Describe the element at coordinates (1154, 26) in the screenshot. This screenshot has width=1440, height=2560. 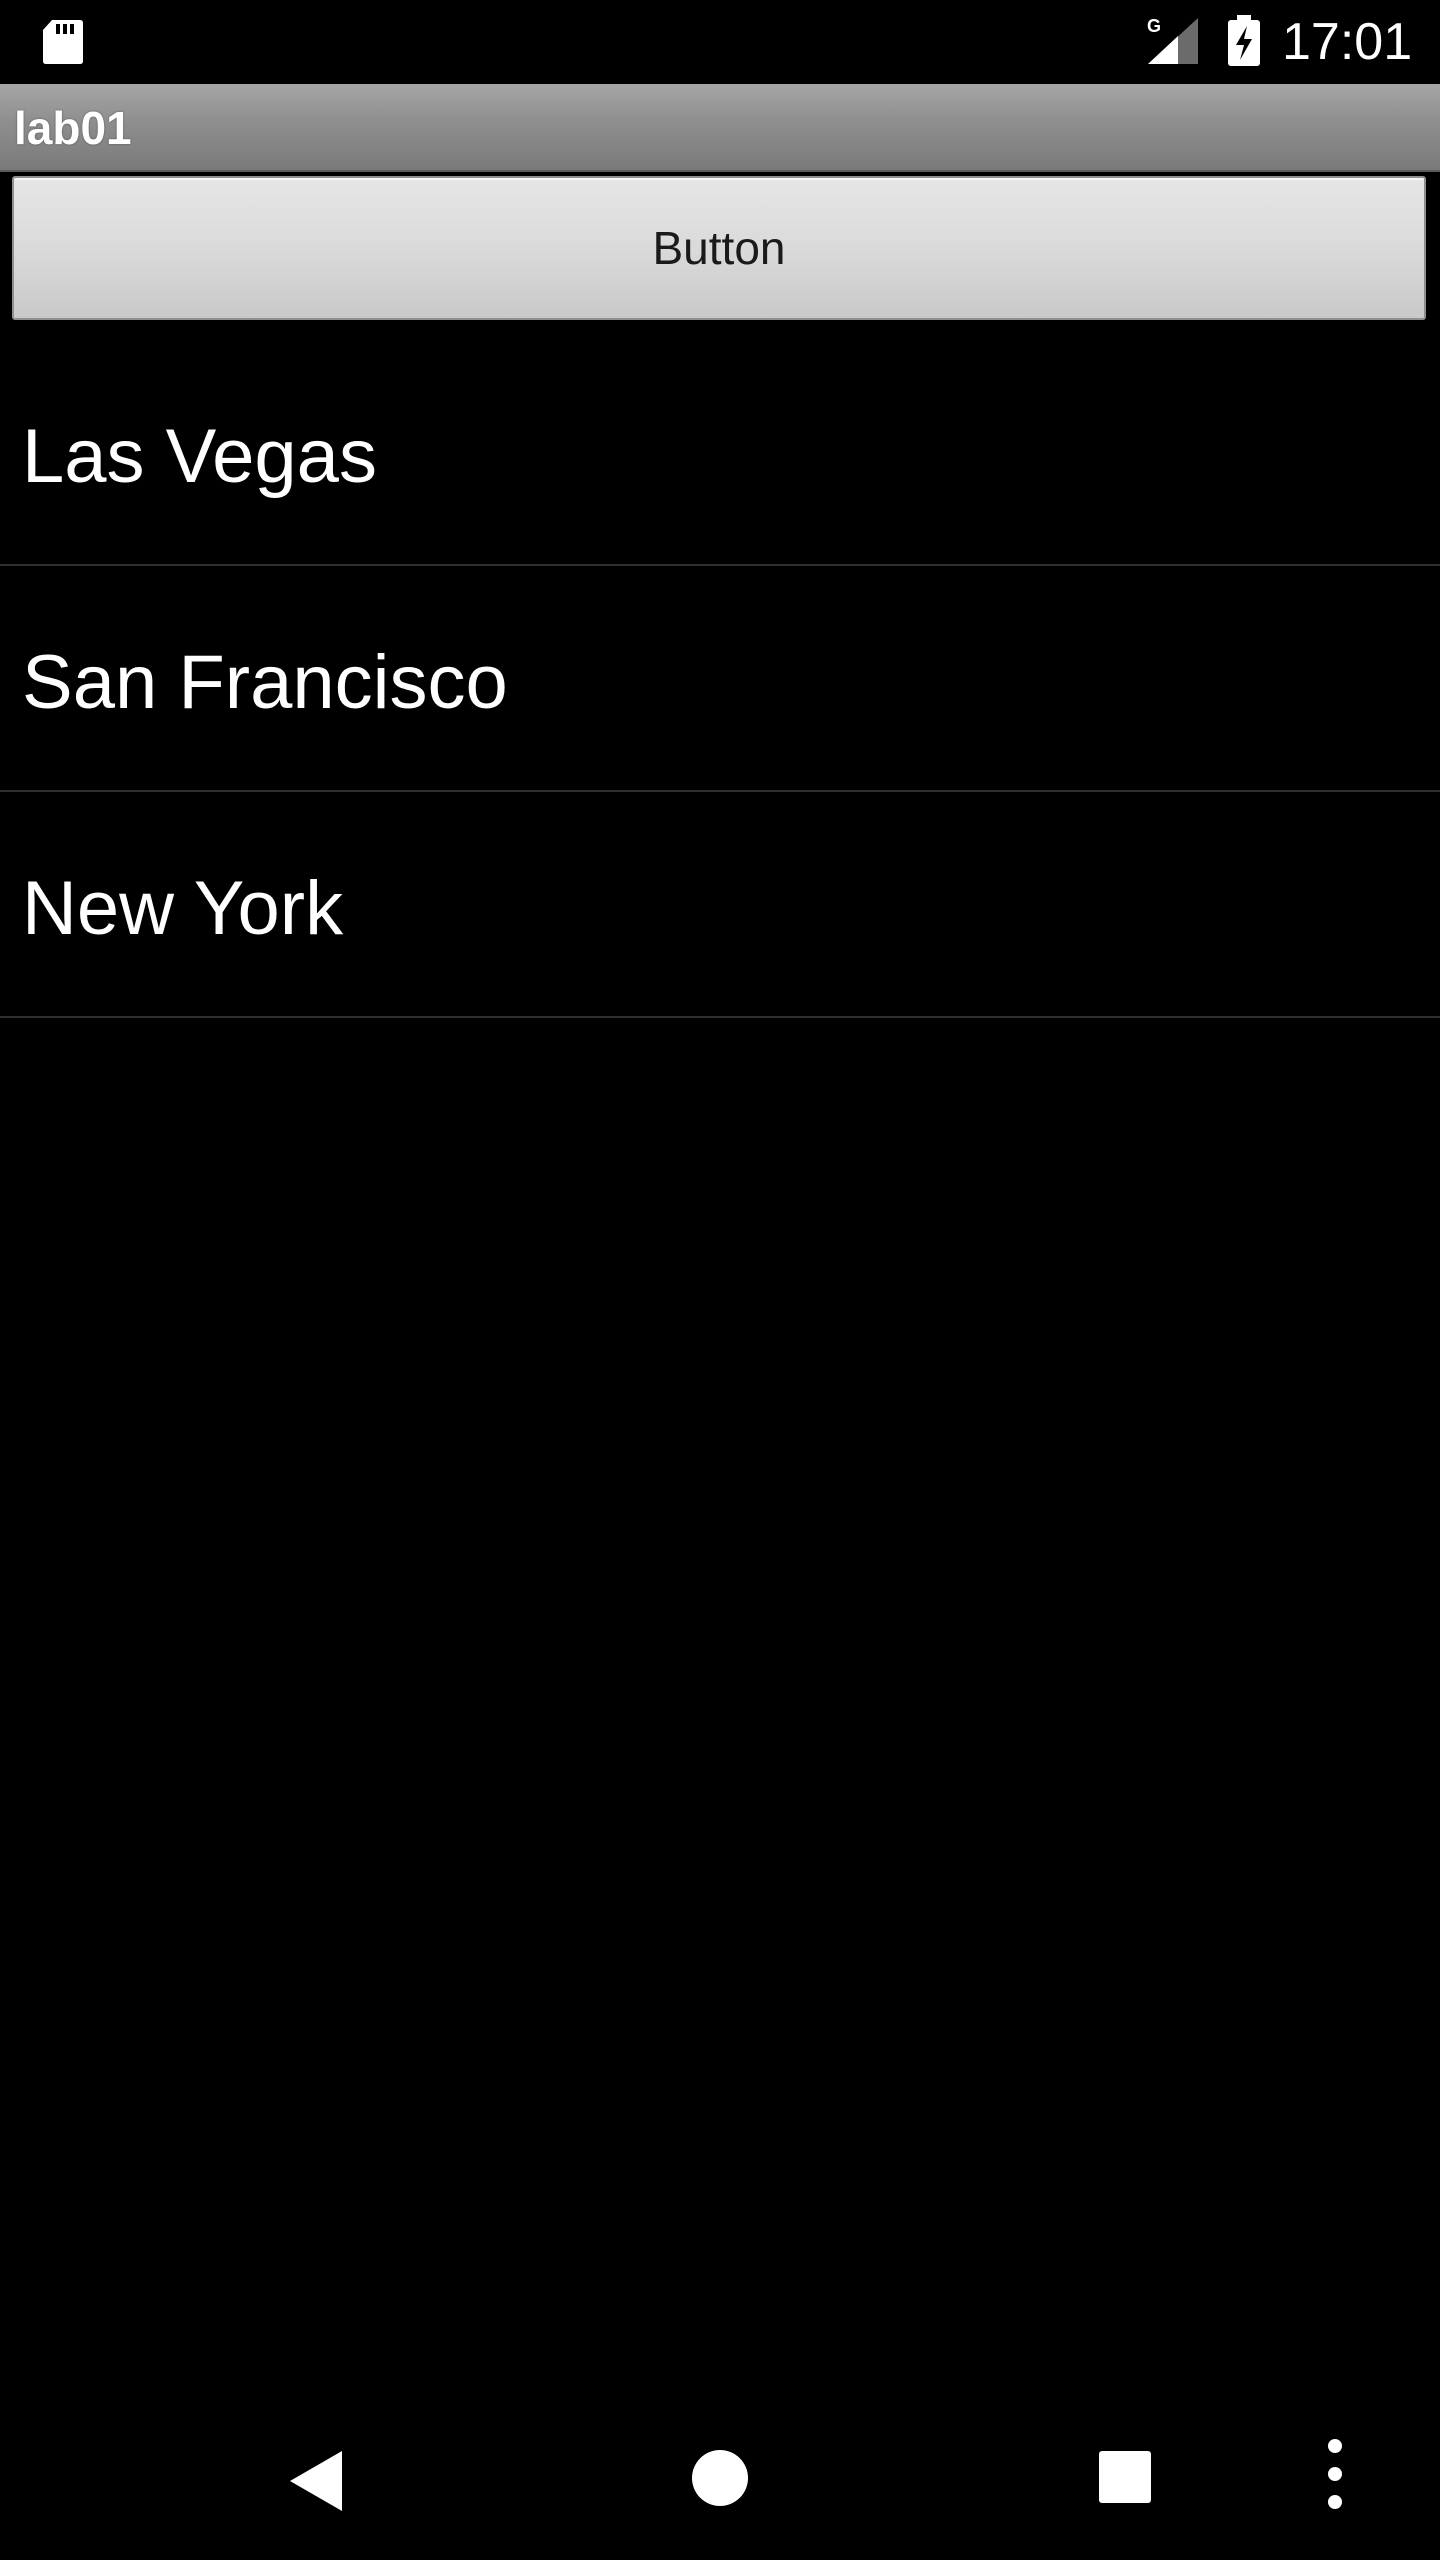
I see `network-type-label: G` at that location.